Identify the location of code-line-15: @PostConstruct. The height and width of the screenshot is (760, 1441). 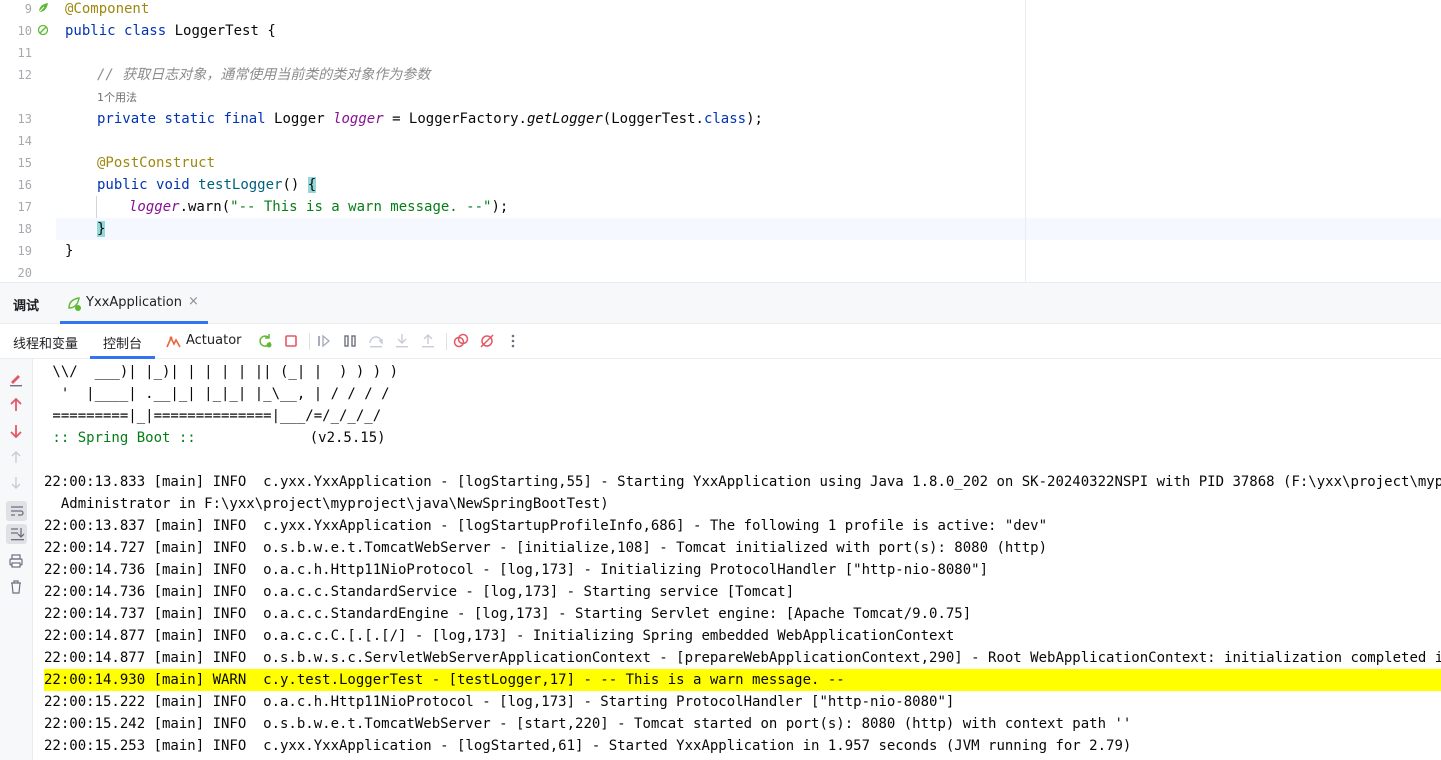
(156, 163).